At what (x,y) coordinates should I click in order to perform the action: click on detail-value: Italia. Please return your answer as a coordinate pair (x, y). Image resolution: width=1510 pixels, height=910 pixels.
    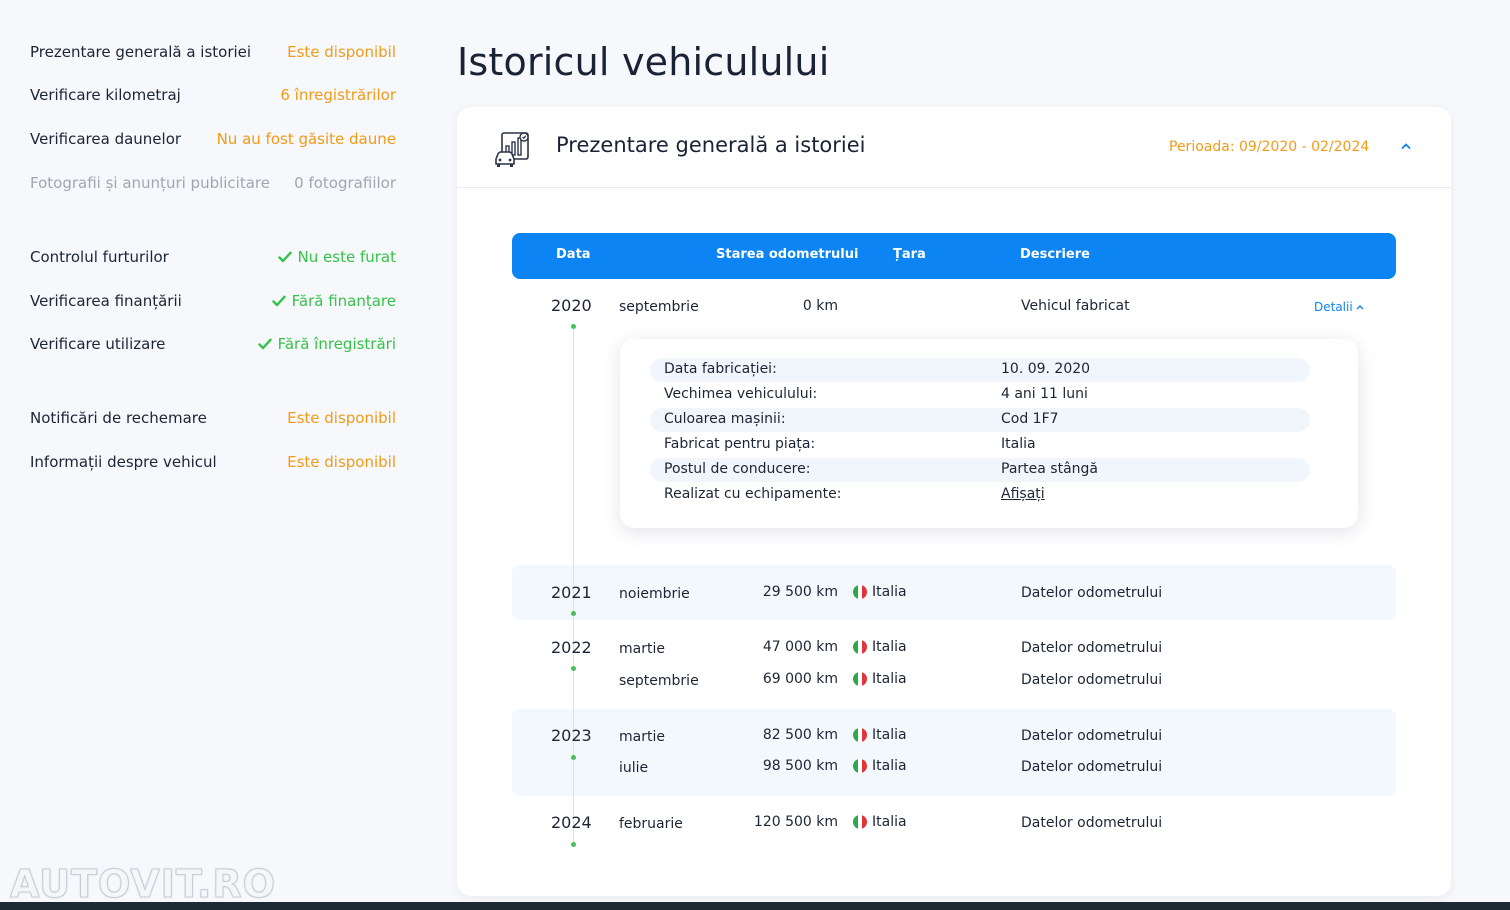
    Looking at the image, I should click on (1018, 444).